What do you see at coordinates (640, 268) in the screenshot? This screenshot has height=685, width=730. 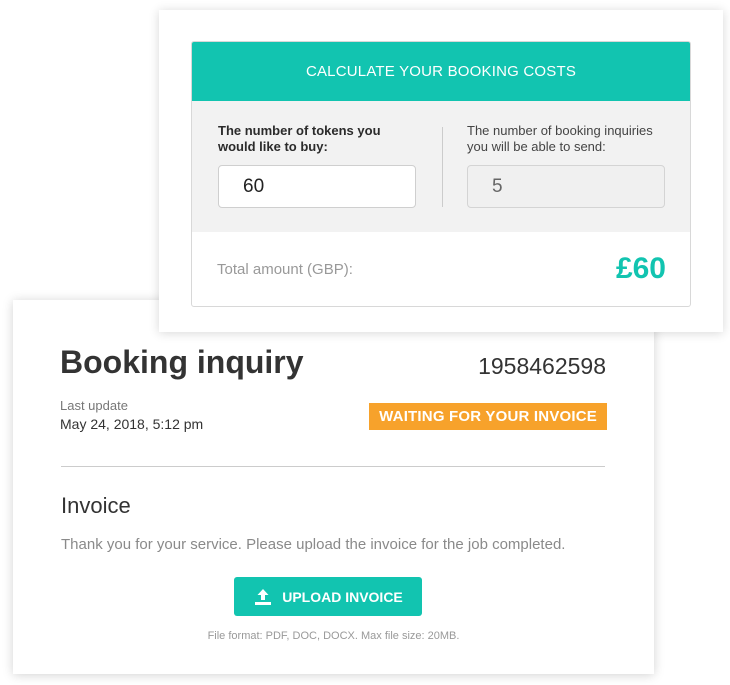 I see `total-amount-value: £60` at bounding box center [640, 268].